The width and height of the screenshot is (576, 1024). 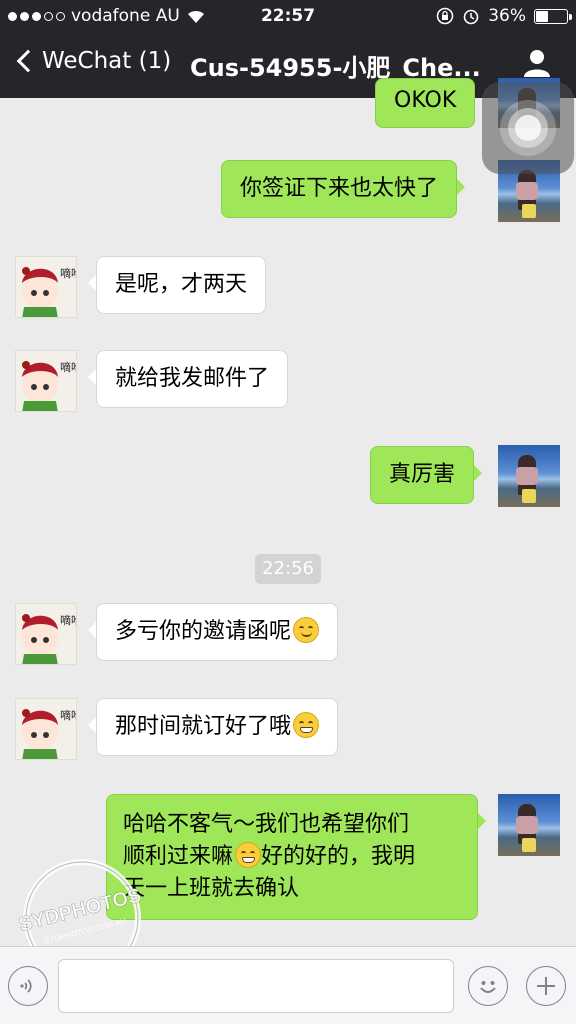 I want to click on message-bubble-outgoing: 真厉害, so click(x=426, y=475).